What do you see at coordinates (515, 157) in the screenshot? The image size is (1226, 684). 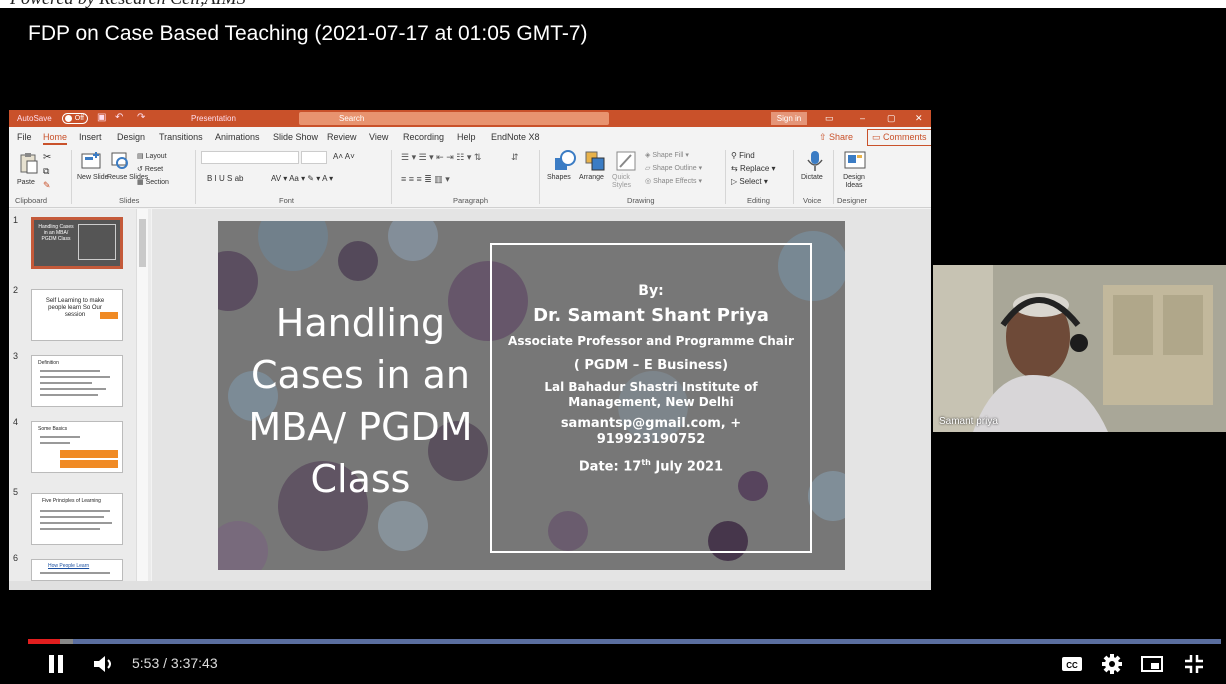 I see `text-direction-icon: ⇵` at bounding box center [515, 157].